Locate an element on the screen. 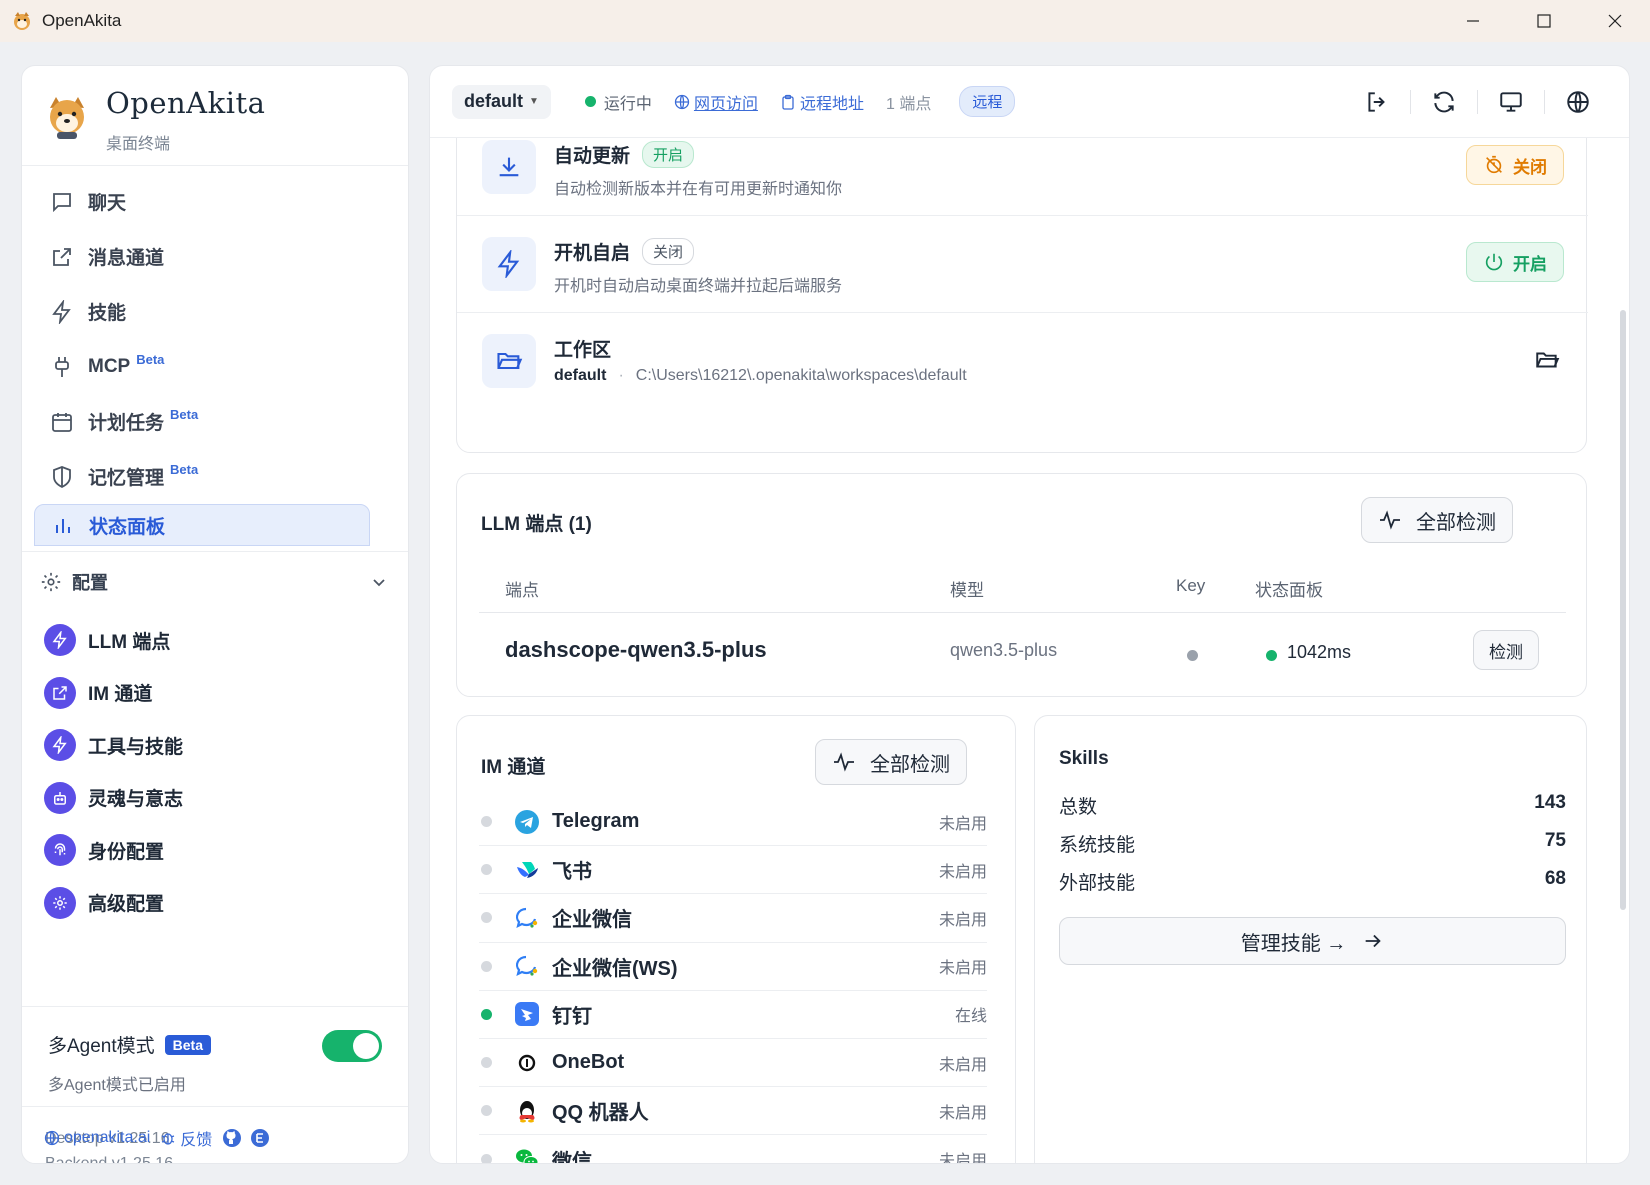 The image size is (1650, 1185). community-icon is located at coordinates (260, 1138).